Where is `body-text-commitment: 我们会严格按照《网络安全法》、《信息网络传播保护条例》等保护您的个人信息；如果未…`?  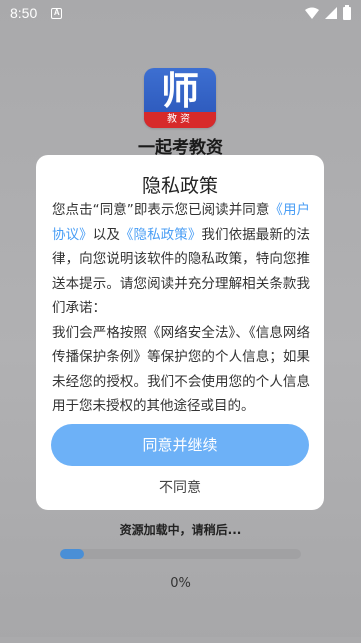
body-text-commitment: 我们会严格按照《网络安全法》、《信息网络传播保护条例》等保护您的个人信息；如果未… is located at coordinates (181, 369).